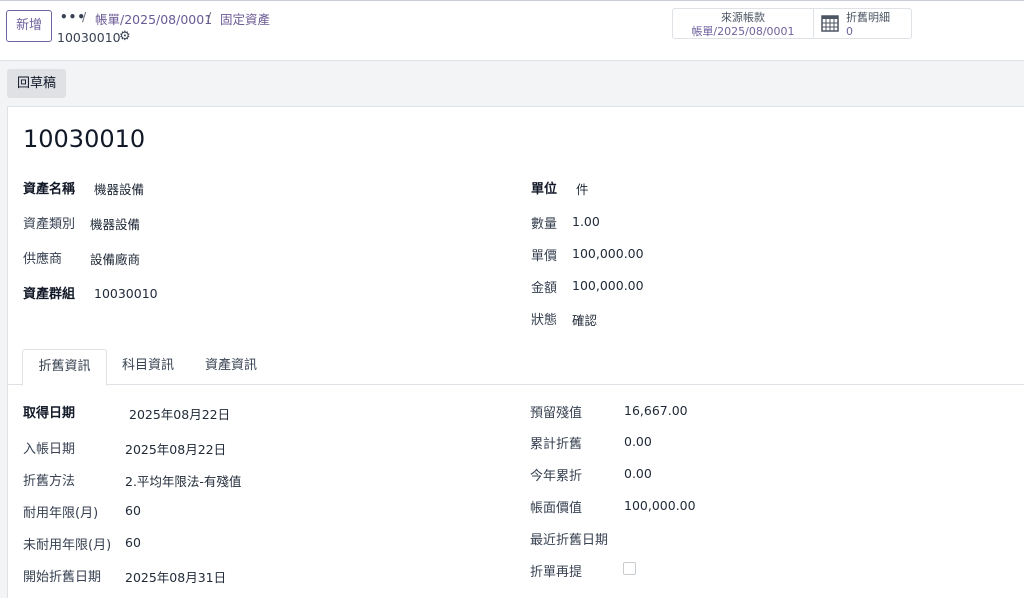 The width and height of the screenshot is (1024, 598). I want to click on re-depreciate-checkbox, so click(629, 568).